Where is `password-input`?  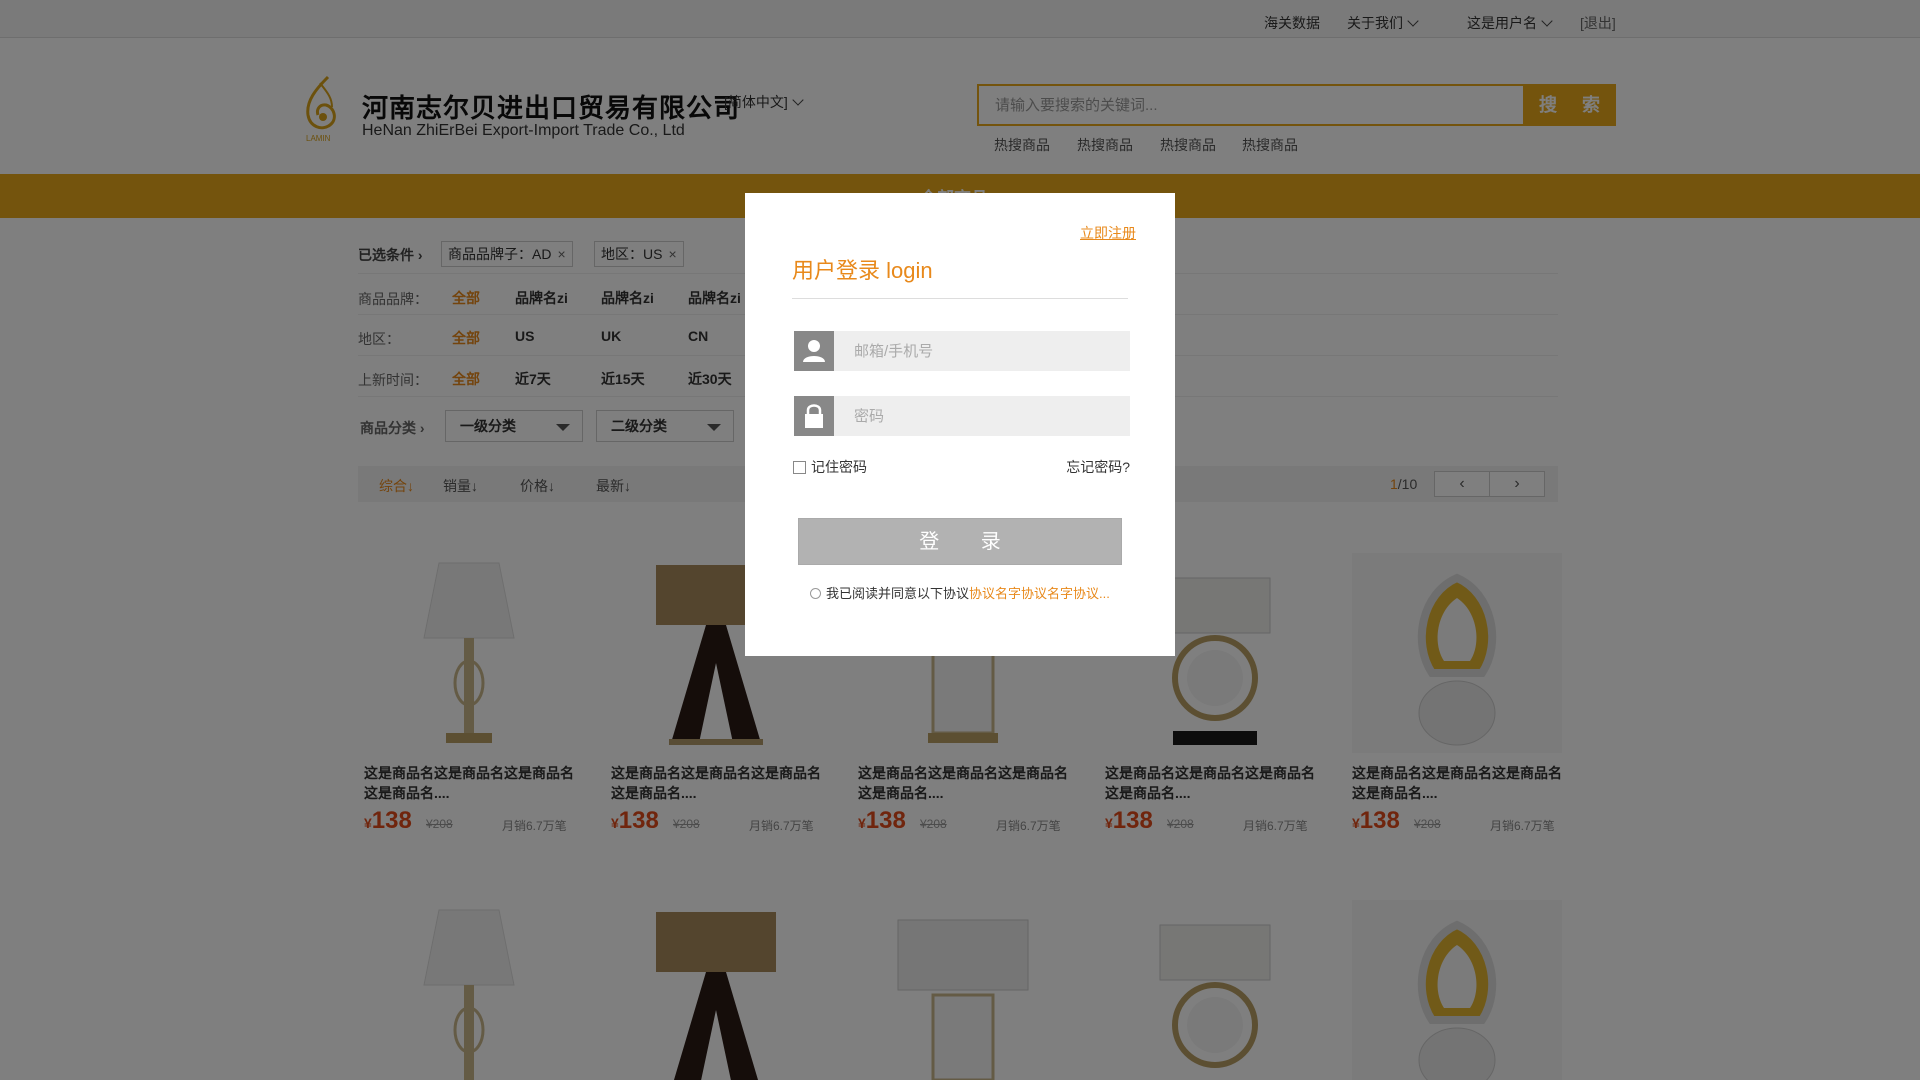
password-input is located at coordinates (982, 416).